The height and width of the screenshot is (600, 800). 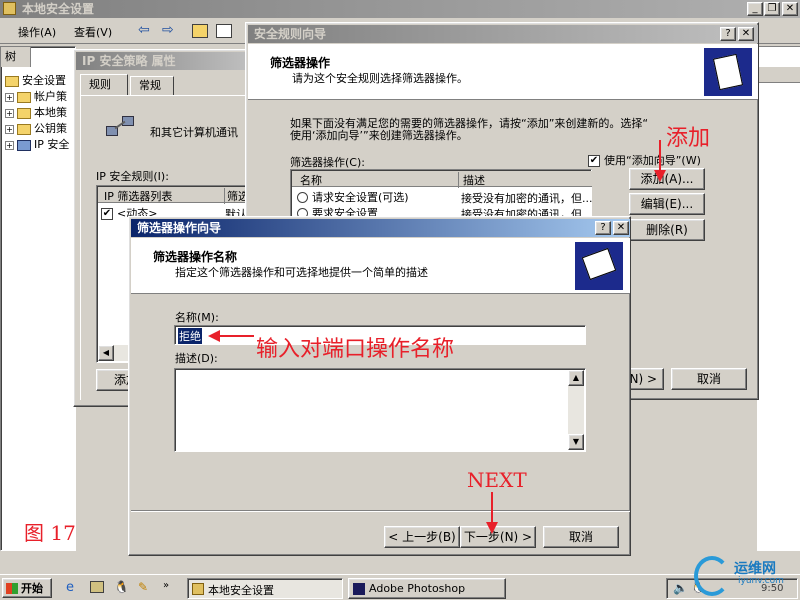 What do you see at coordinates (621, 228) in the screenshot?
I see `filter-wizard-close-button: ✕` at bounding box center [621, 228].